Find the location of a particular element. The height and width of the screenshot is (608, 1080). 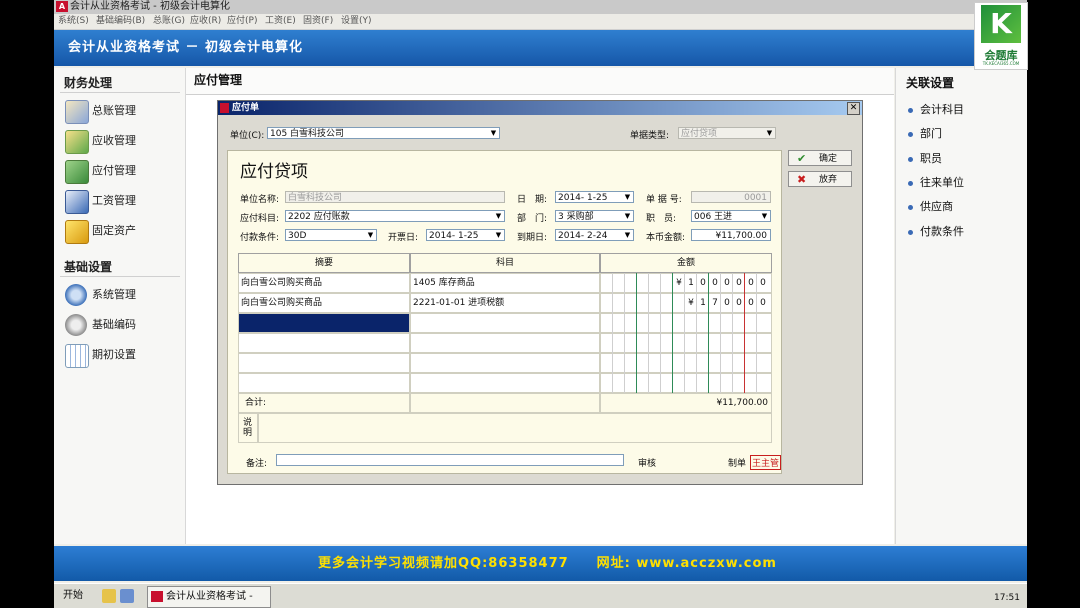

doc-no-value: 0001 is located at coordinates (755, 198).